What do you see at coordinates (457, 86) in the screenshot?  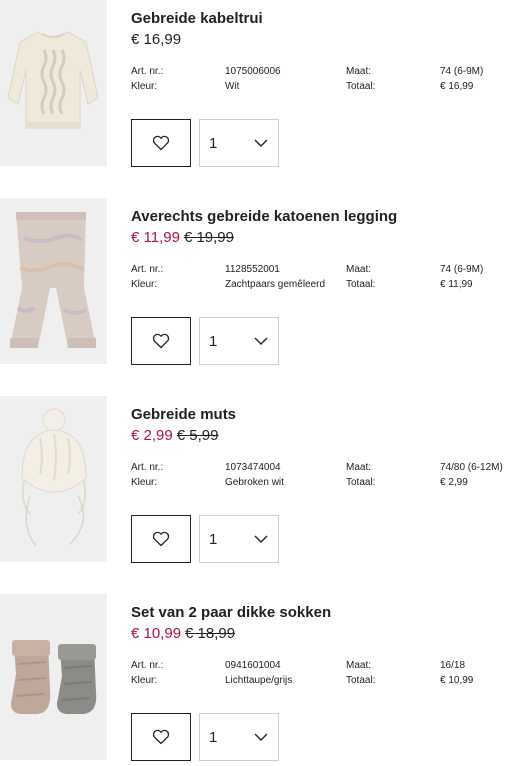 I see `total-value: € 16,99` at bounding box center [457, 86].